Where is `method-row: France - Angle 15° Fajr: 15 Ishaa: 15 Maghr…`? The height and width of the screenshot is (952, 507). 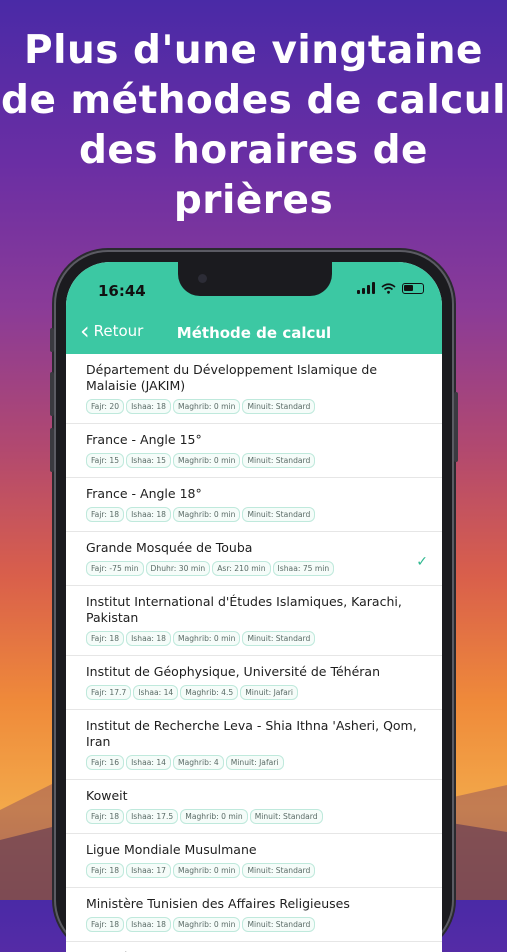 method-row: France - Angle 15° Fajr: 15 Ishaa: 15 Maghr… is located at coordinates (254, 451).